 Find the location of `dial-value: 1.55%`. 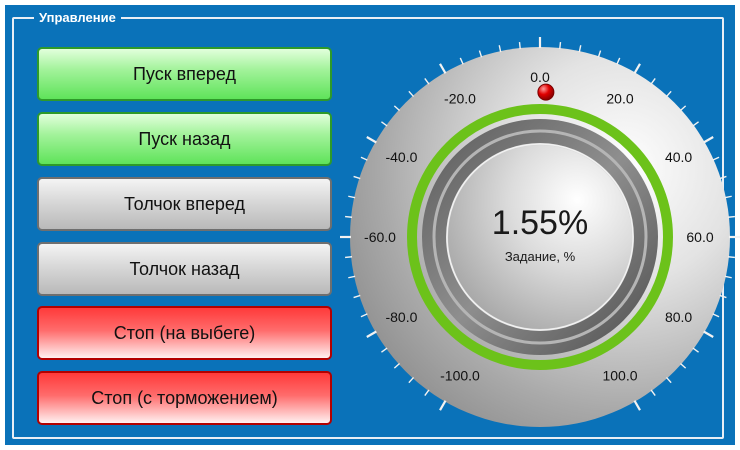

dial-value: 1.55% is located at coordinates (540, 223).